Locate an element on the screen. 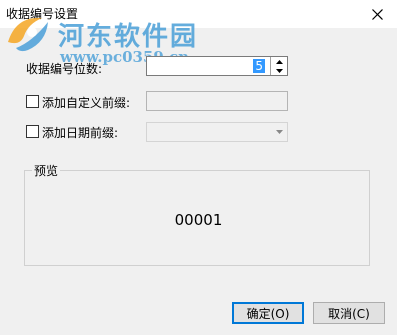 Image resolution: width=397 pixels, height=335 pixels. date-prefix-checkbox is located at coordinates (32, 131).